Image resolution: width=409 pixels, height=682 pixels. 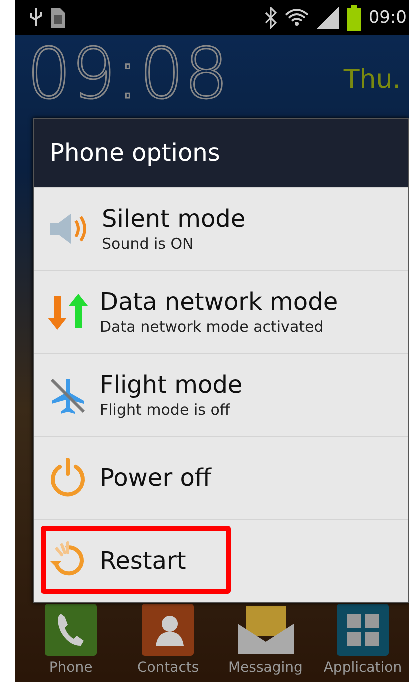 I want to click on item-title: Restart, so click(x=143, y=561).